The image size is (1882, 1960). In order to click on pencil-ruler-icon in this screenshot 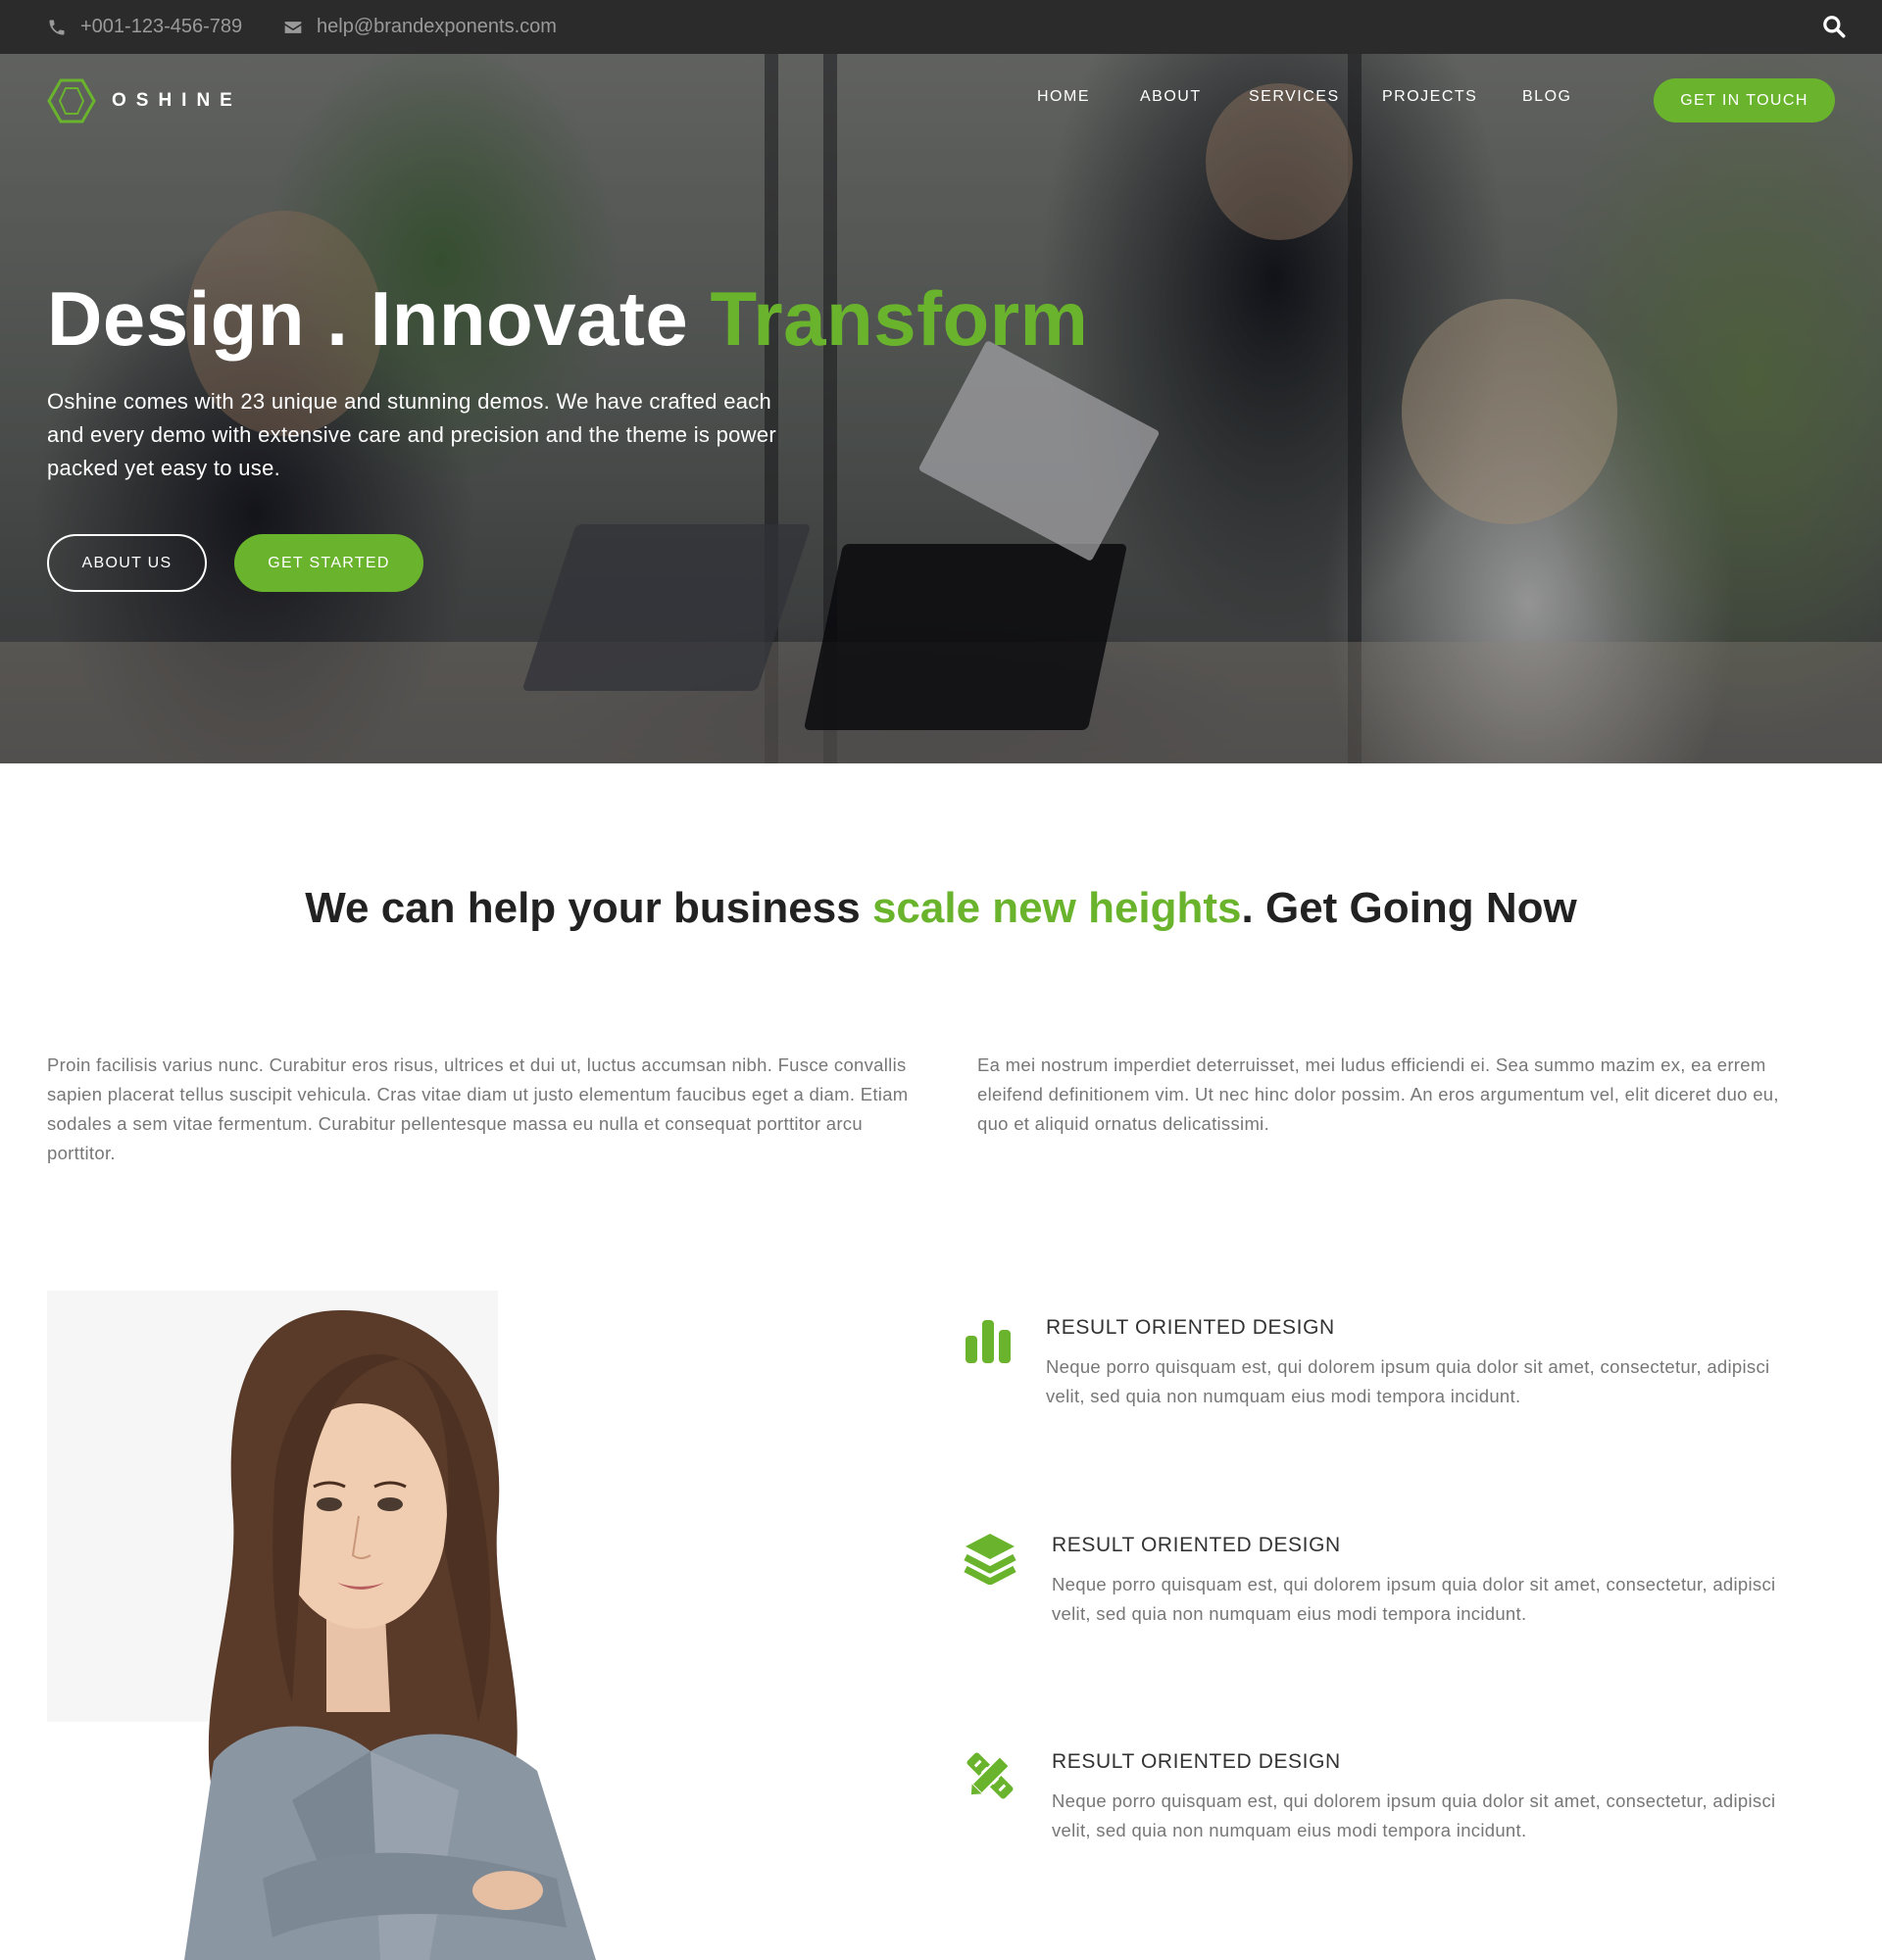, I will do `click(990, 1775)`.